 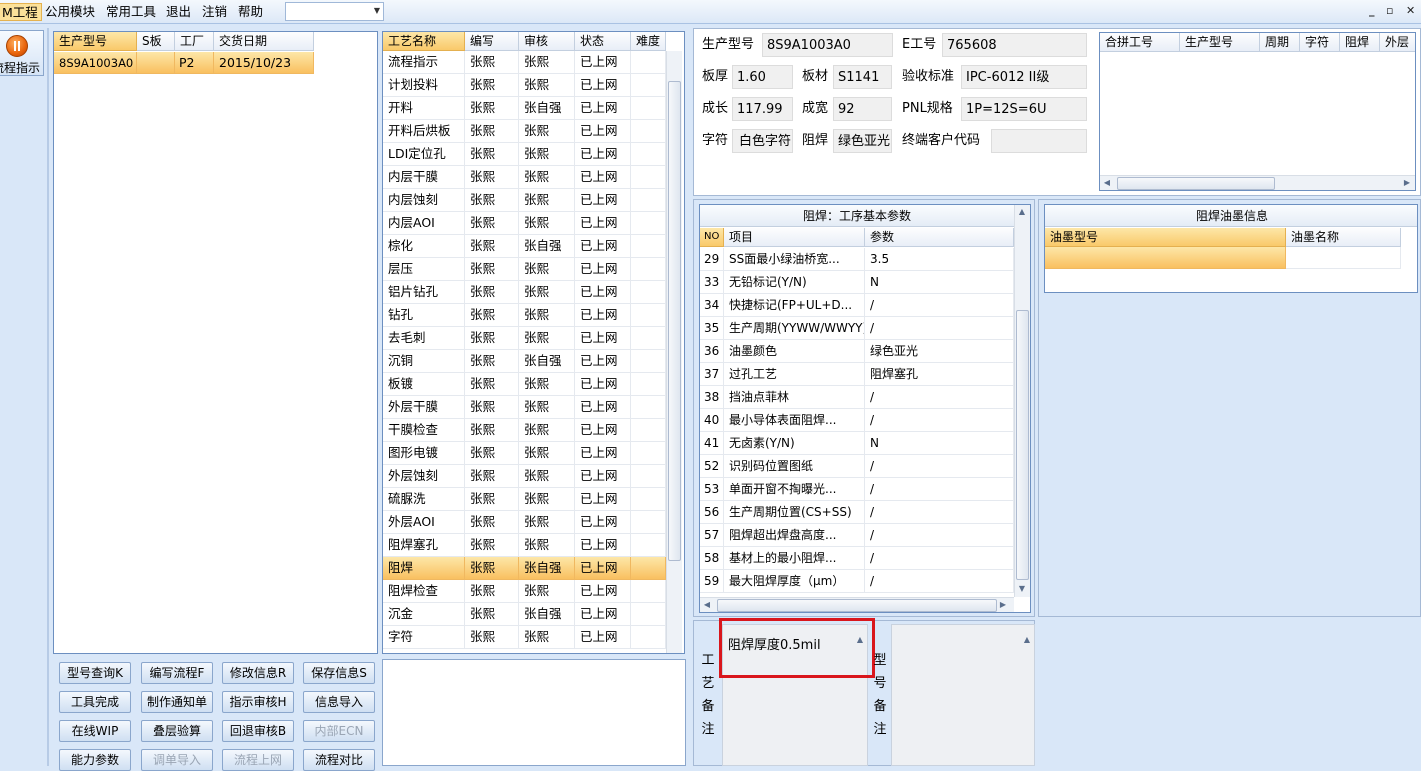 I want to click on process-header: 编写, so click(x=492, y=41).